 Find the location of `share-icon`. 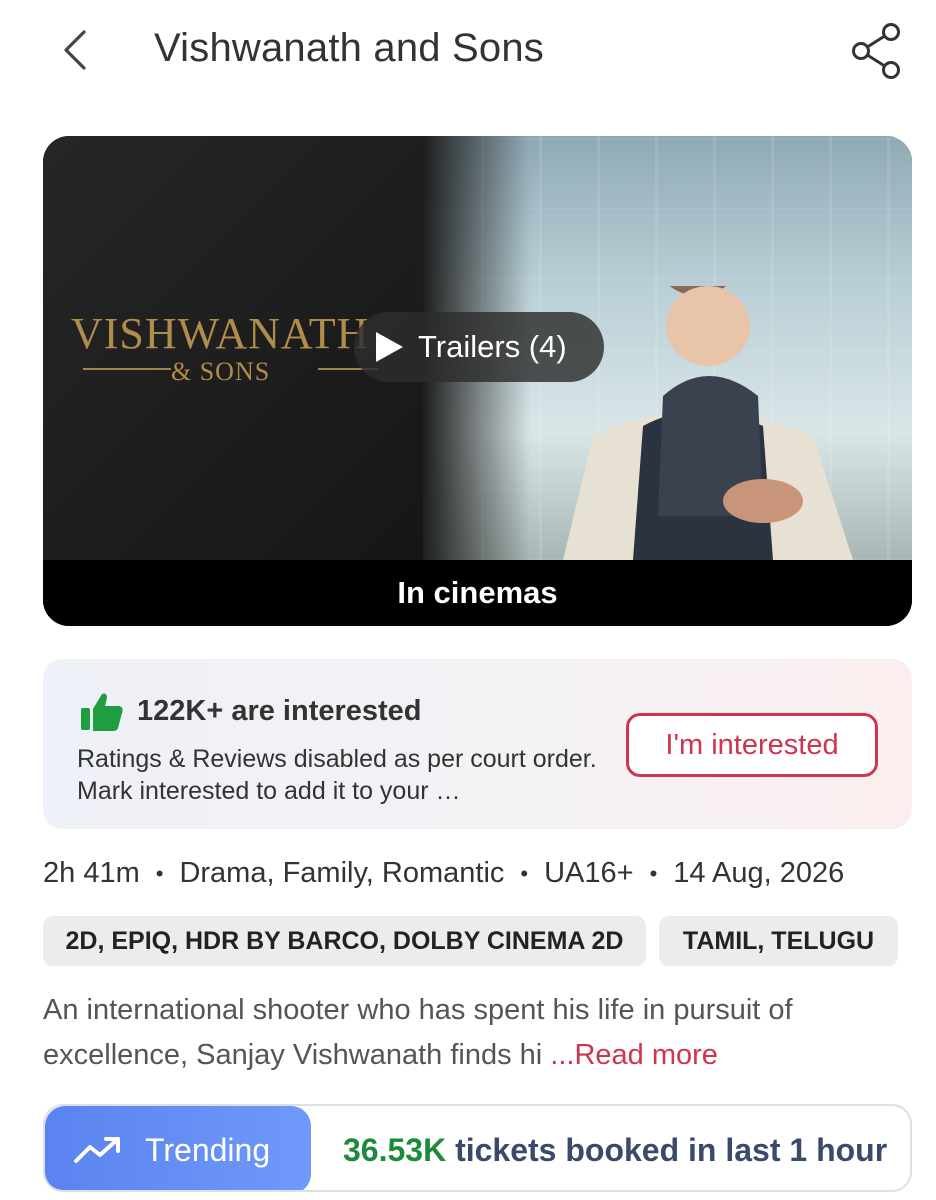

share-icon is located at coordinates (876, 51).